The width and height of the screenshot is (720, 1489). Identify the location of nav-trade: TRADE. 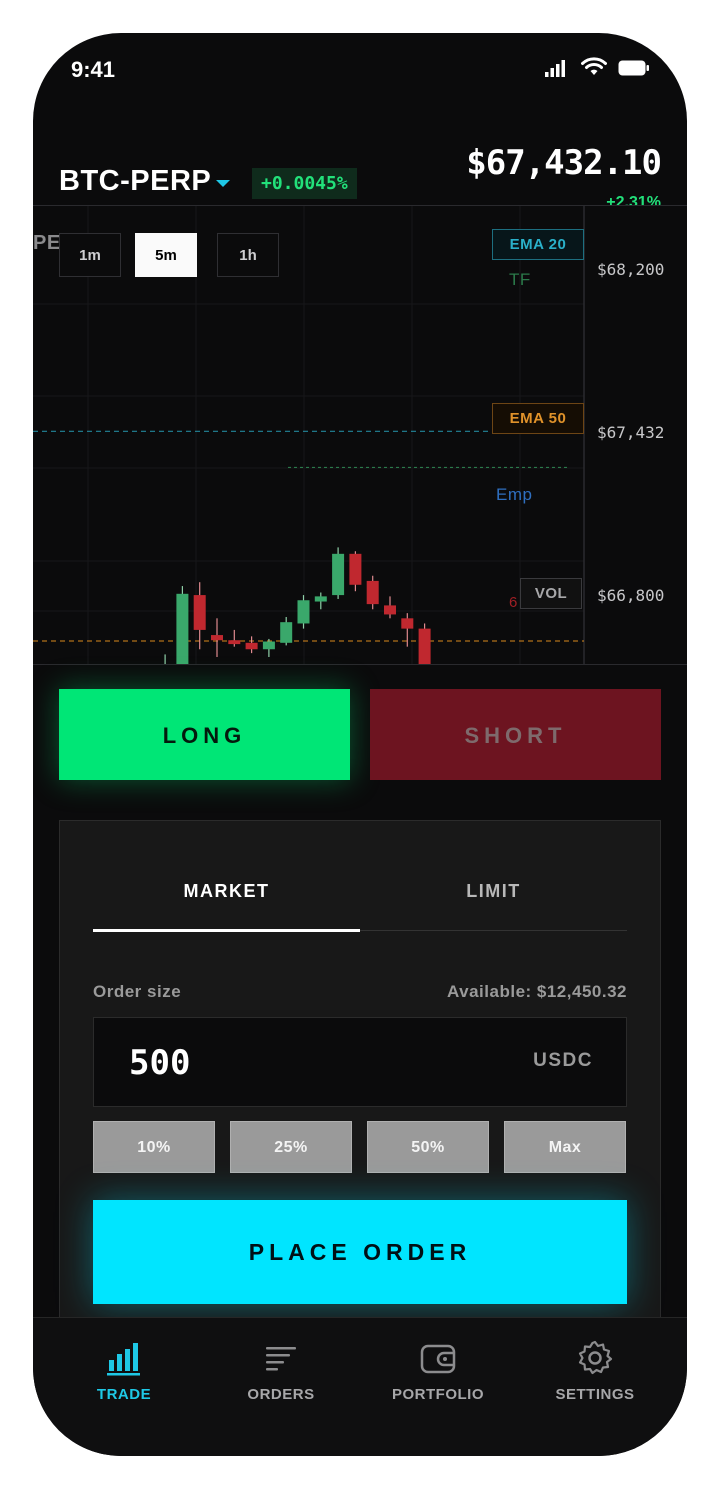
(124, 1368).